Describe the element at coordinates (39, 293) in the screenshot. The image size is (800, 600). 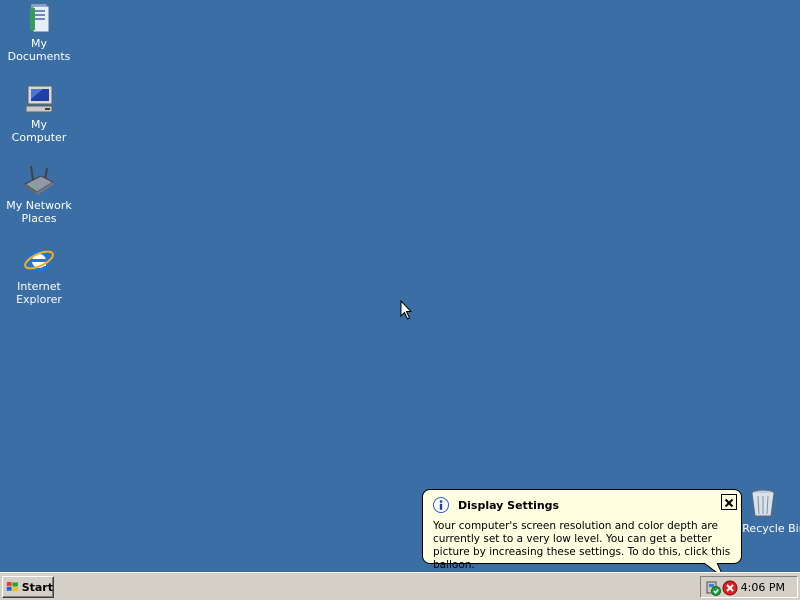
I see `desktop-icon-label: Internet Explorer` at that location.